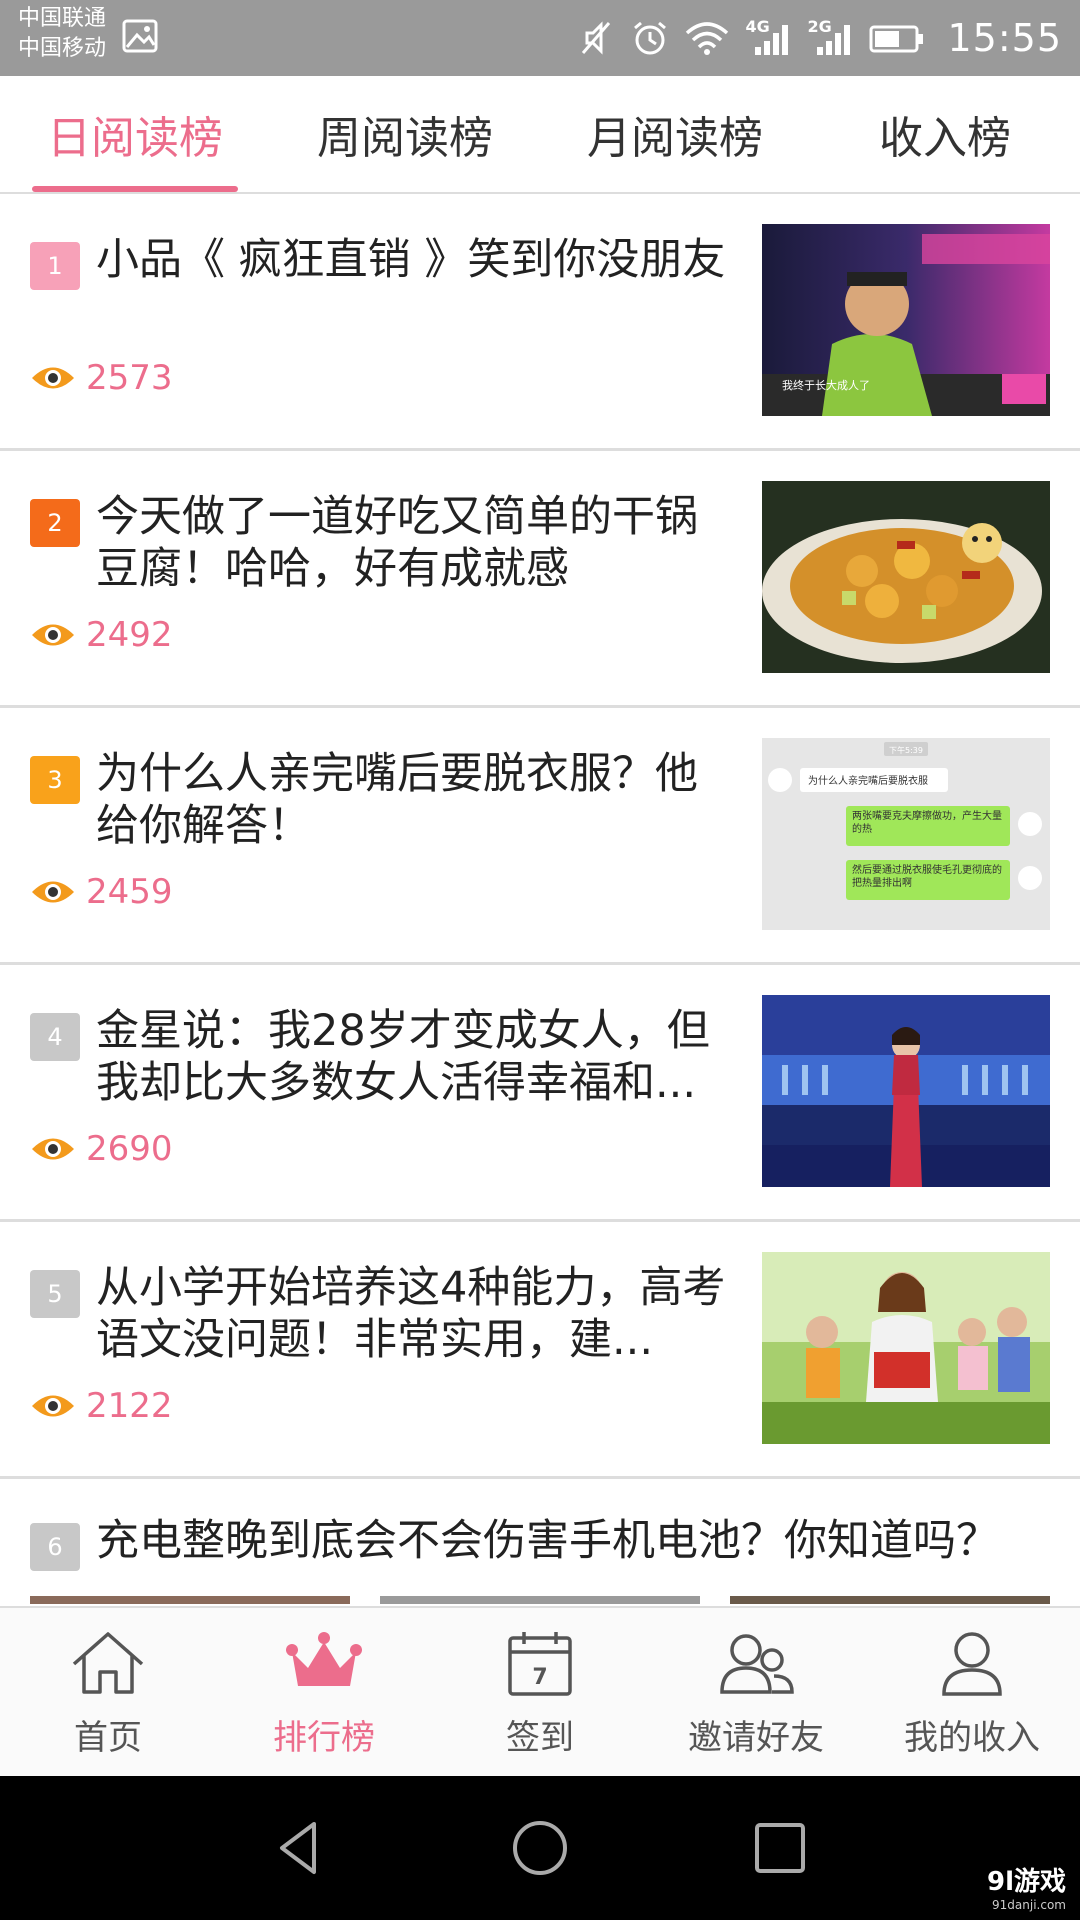 This screenshot has height=1920, width=1080. Describe the element at coordinates (540, 1737) in the screenshot. I see `nav-label: 签到` at that location.